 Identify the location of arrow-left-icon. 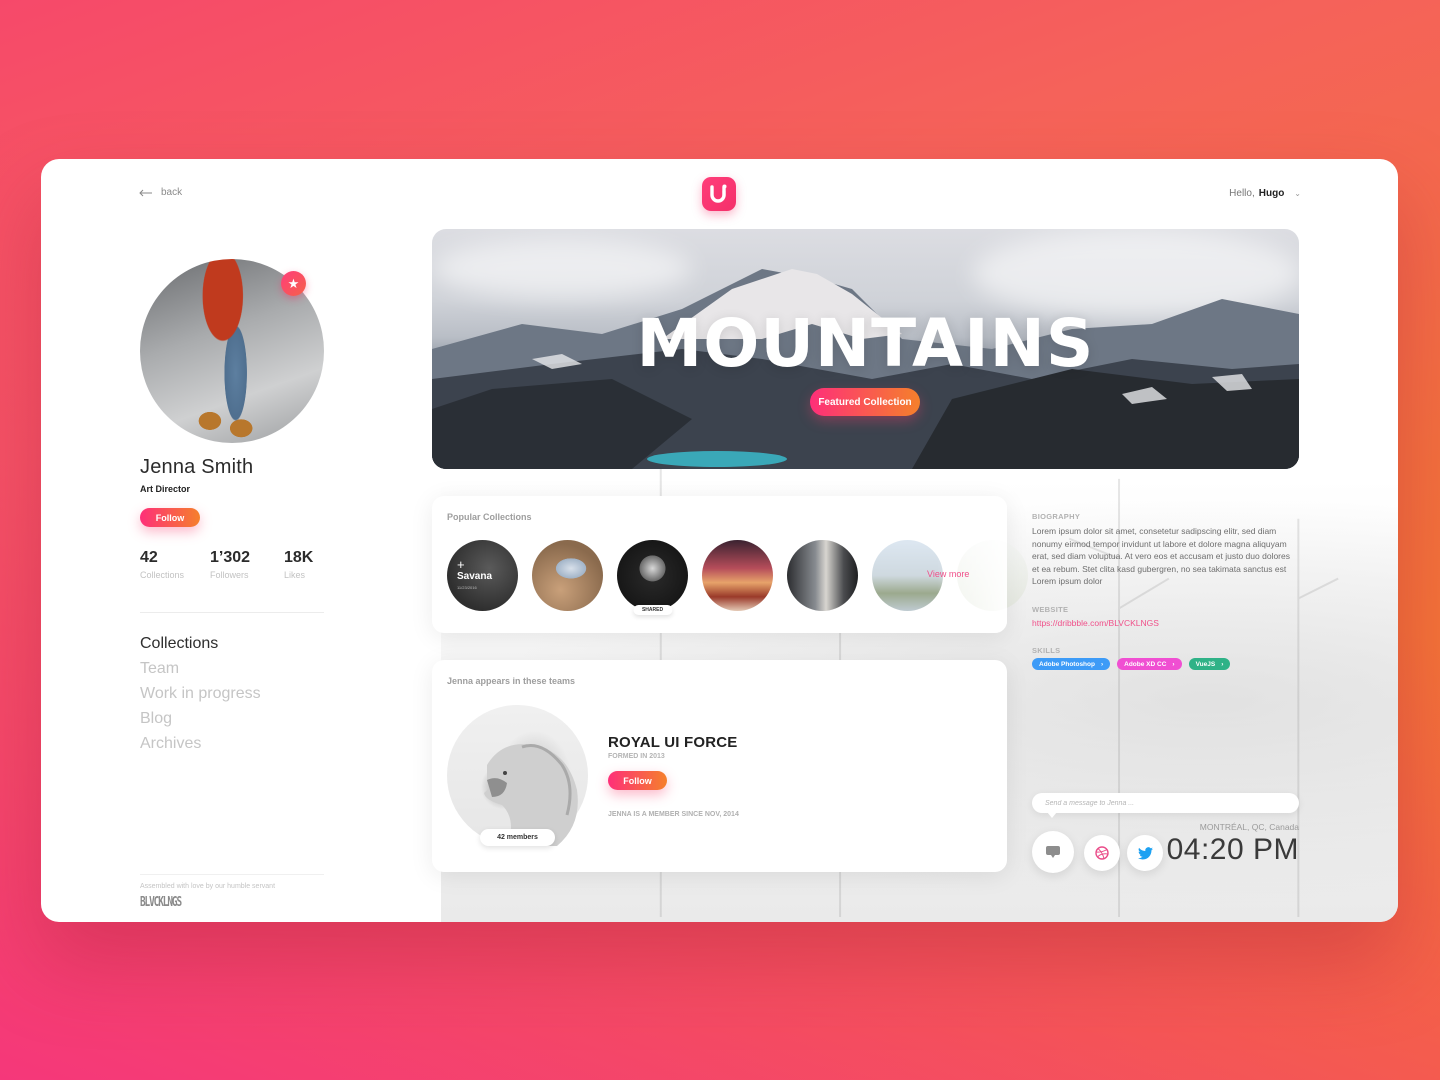
(145, 192).